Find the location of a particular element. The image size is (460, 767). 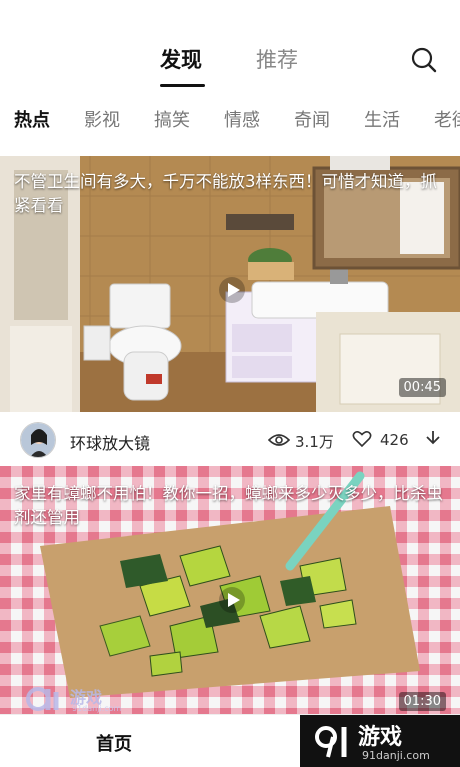

avatar is located at coordinates (38, 440).